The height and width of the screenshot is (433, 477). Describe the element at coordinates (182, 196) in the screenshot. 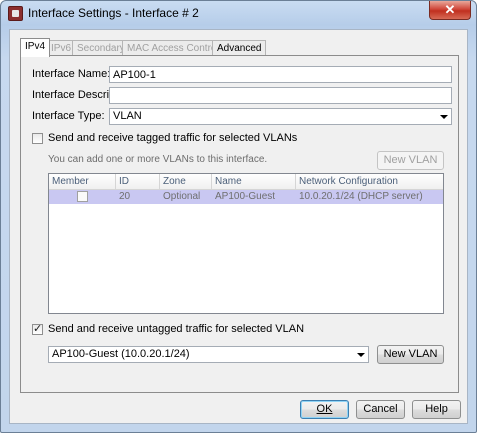

I see `vlan-zone-cell: Optional` at that location.